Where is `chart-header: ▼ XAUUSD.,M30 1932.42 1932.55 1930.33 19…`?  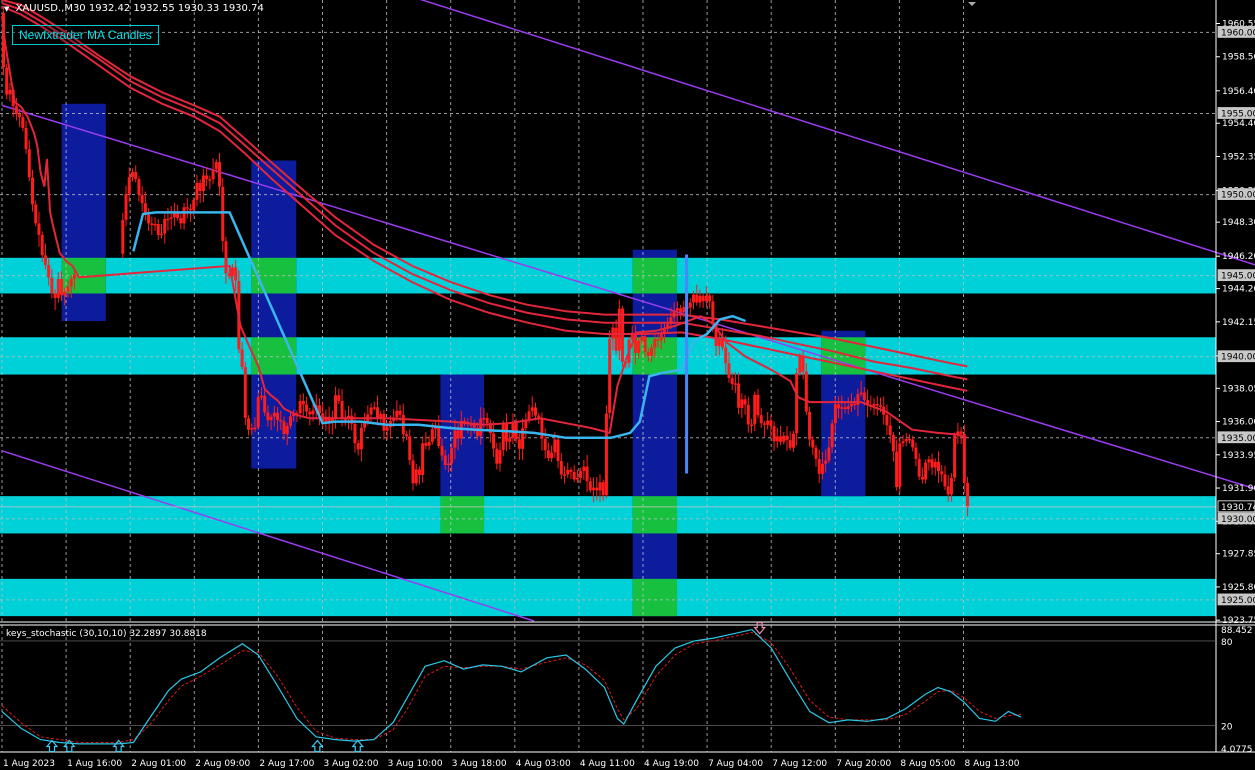 chart-header: ▼ XAUUSD.,M30 1932.42 1932.55 1930.33 19… is located at coordinates (134, 8).